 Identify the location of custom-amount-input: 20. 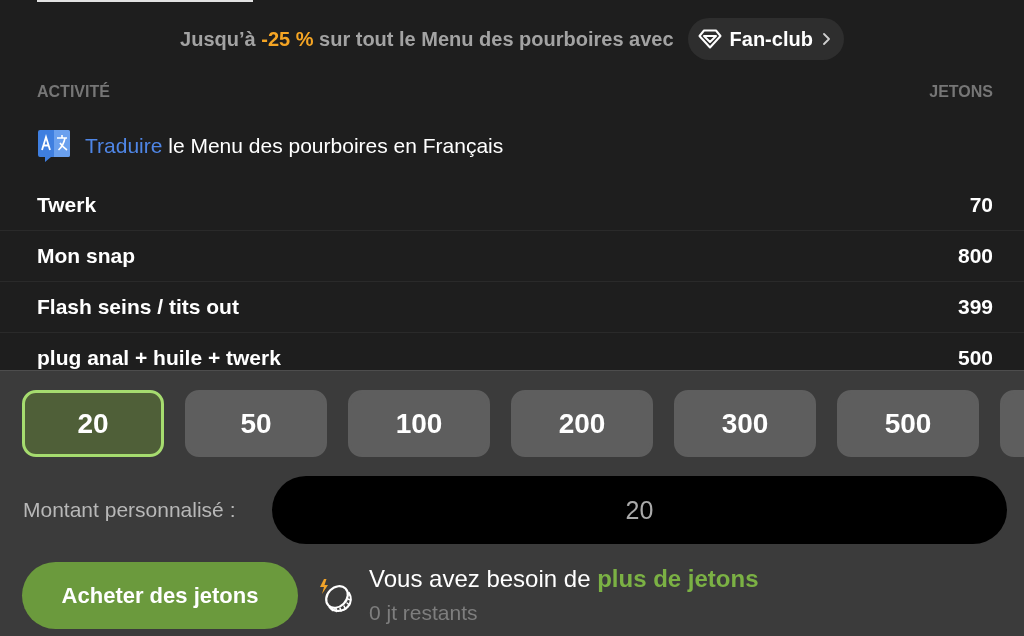
(639, 510).